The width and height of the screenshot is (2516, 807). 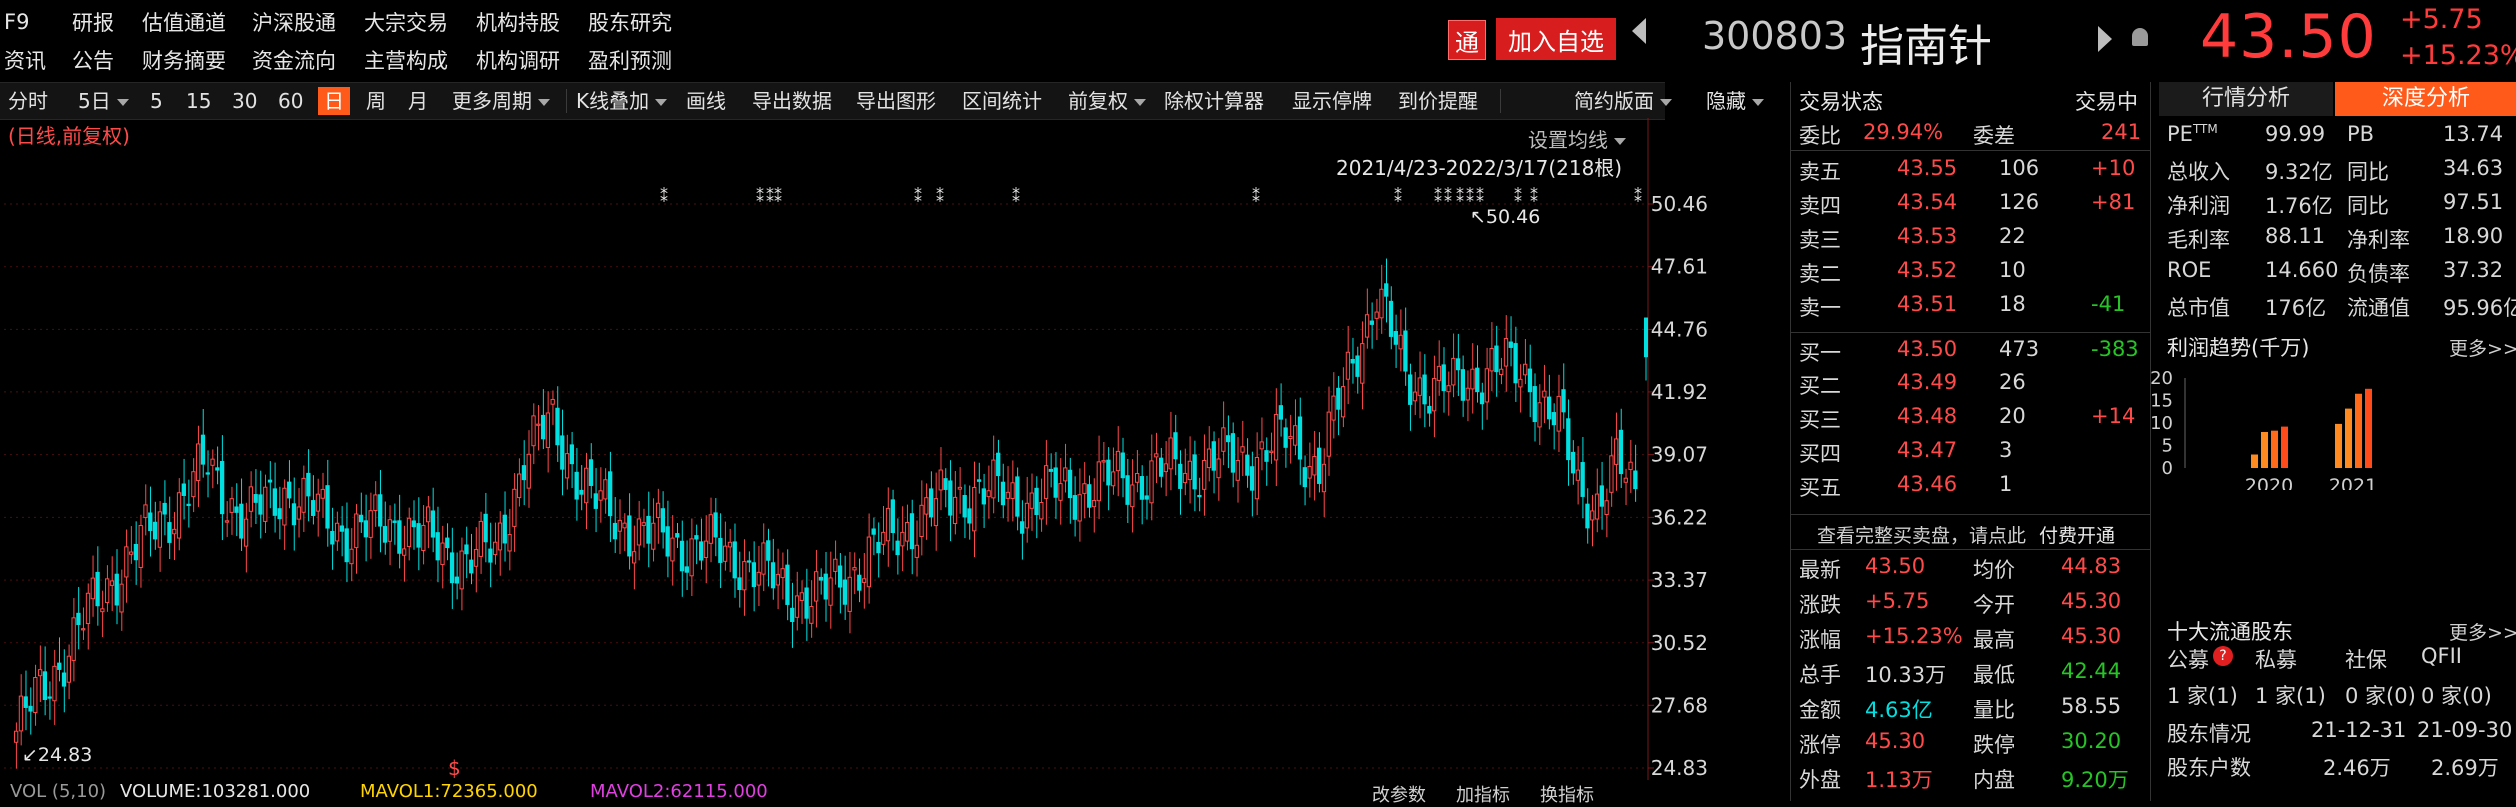 What do you see at coordinates (28, 101) in the screenshot?
I see `tb-intraday: 分时` at bounding box center [28, 101].